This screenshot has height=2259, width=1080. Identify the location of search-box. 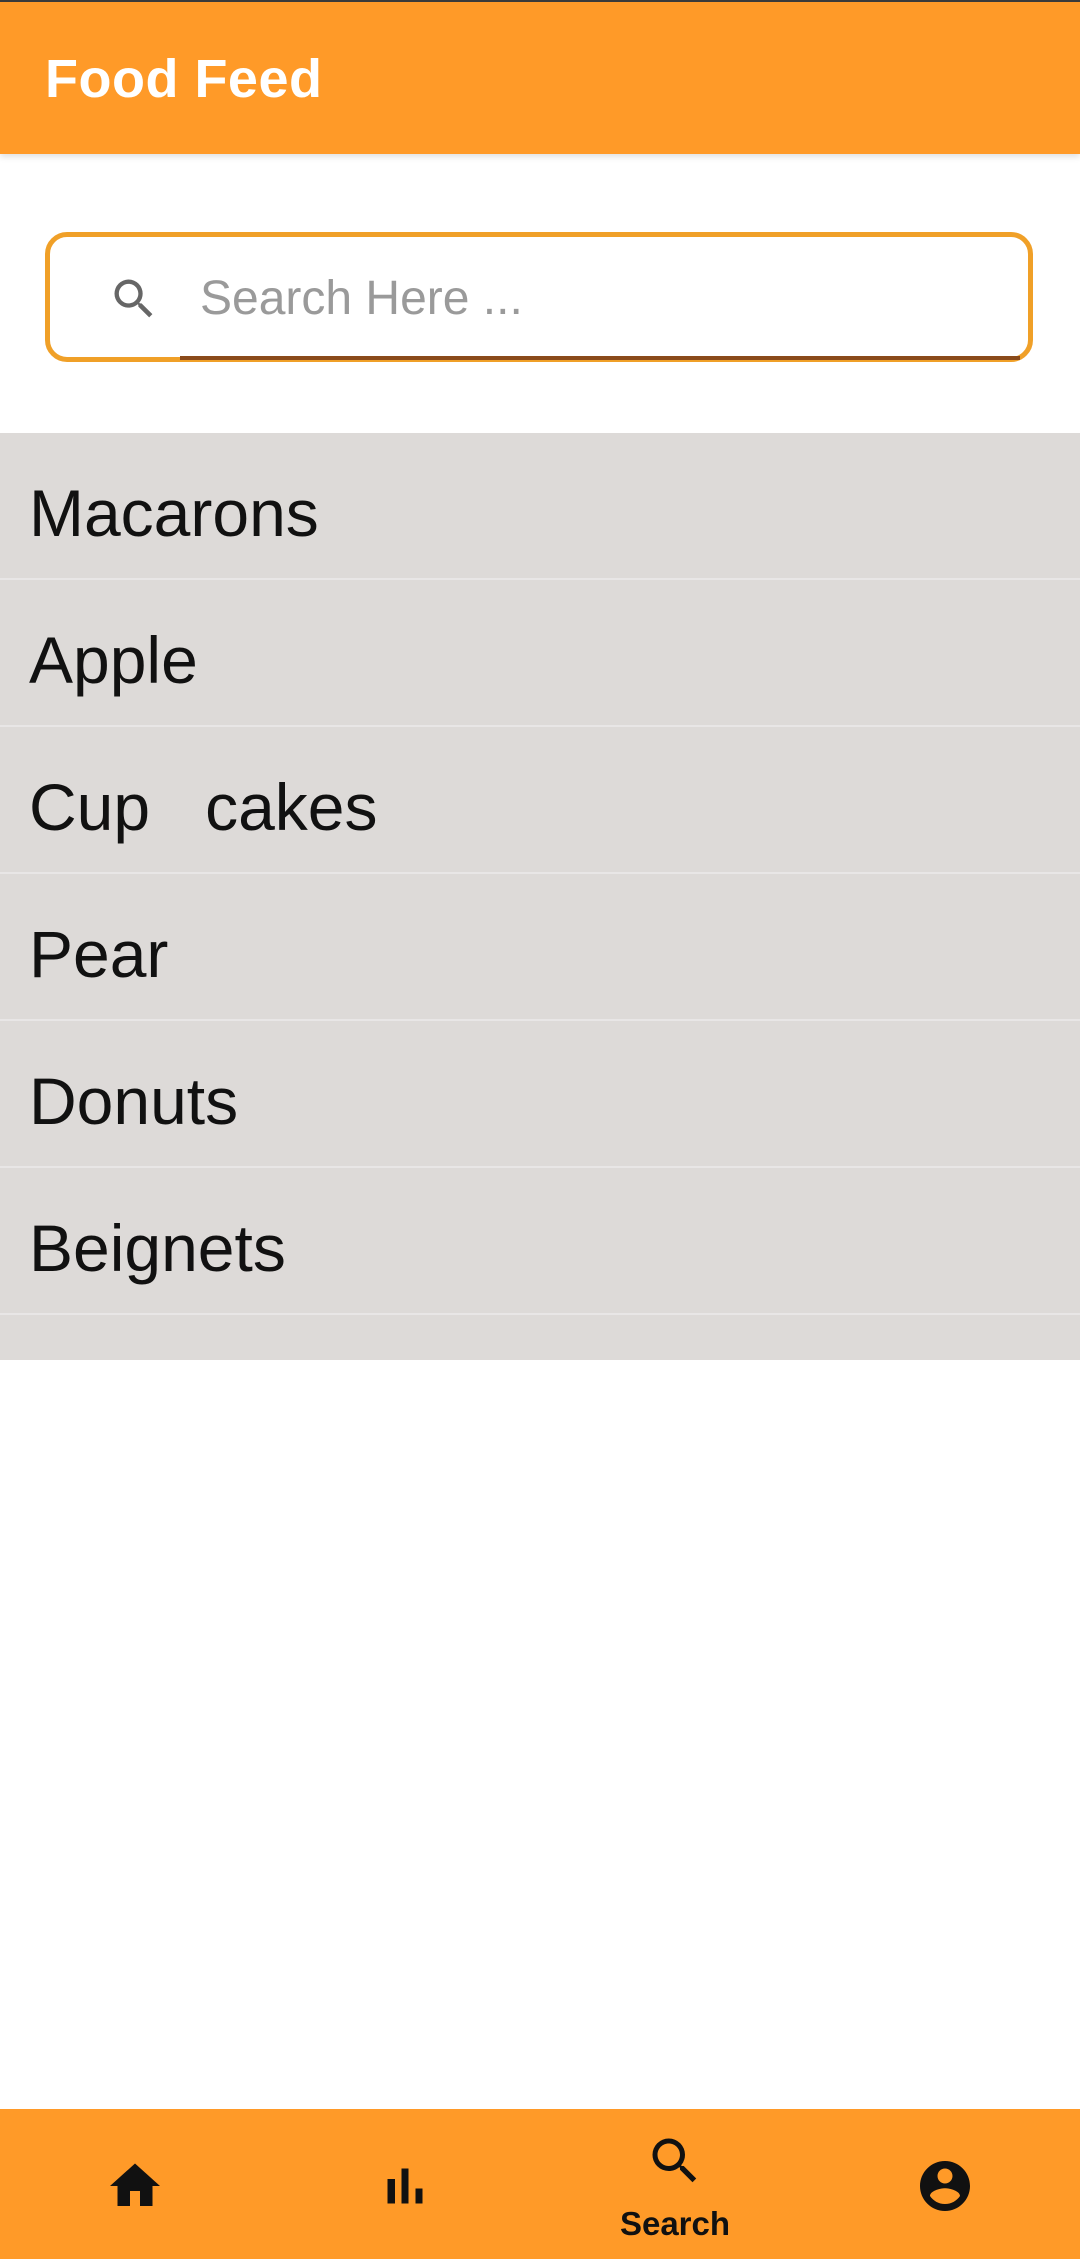
(539, 297).